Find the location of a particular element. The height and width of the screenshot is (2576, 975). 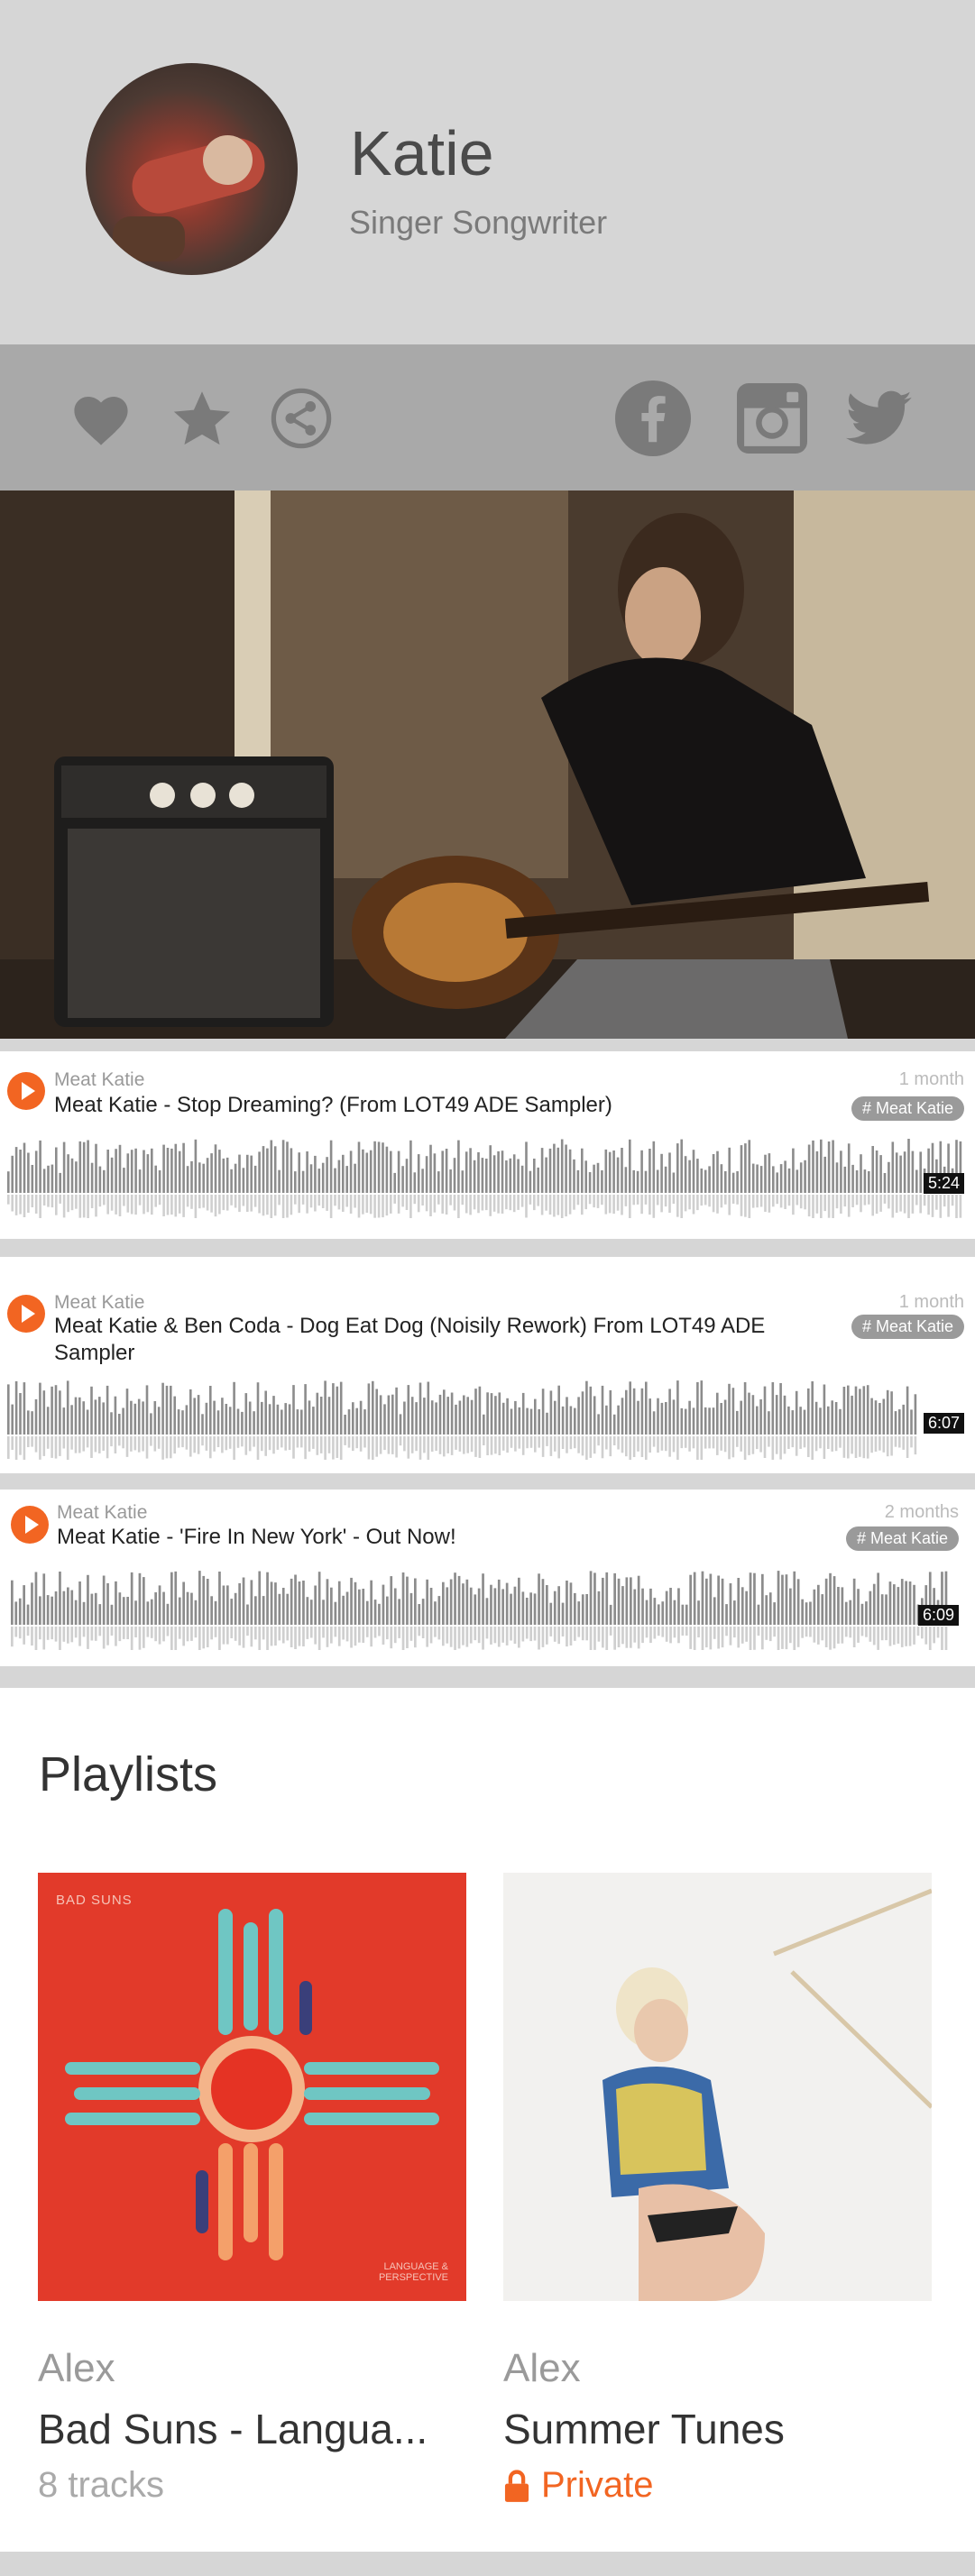

private-label: Private is located at coordinates (597, 2485).